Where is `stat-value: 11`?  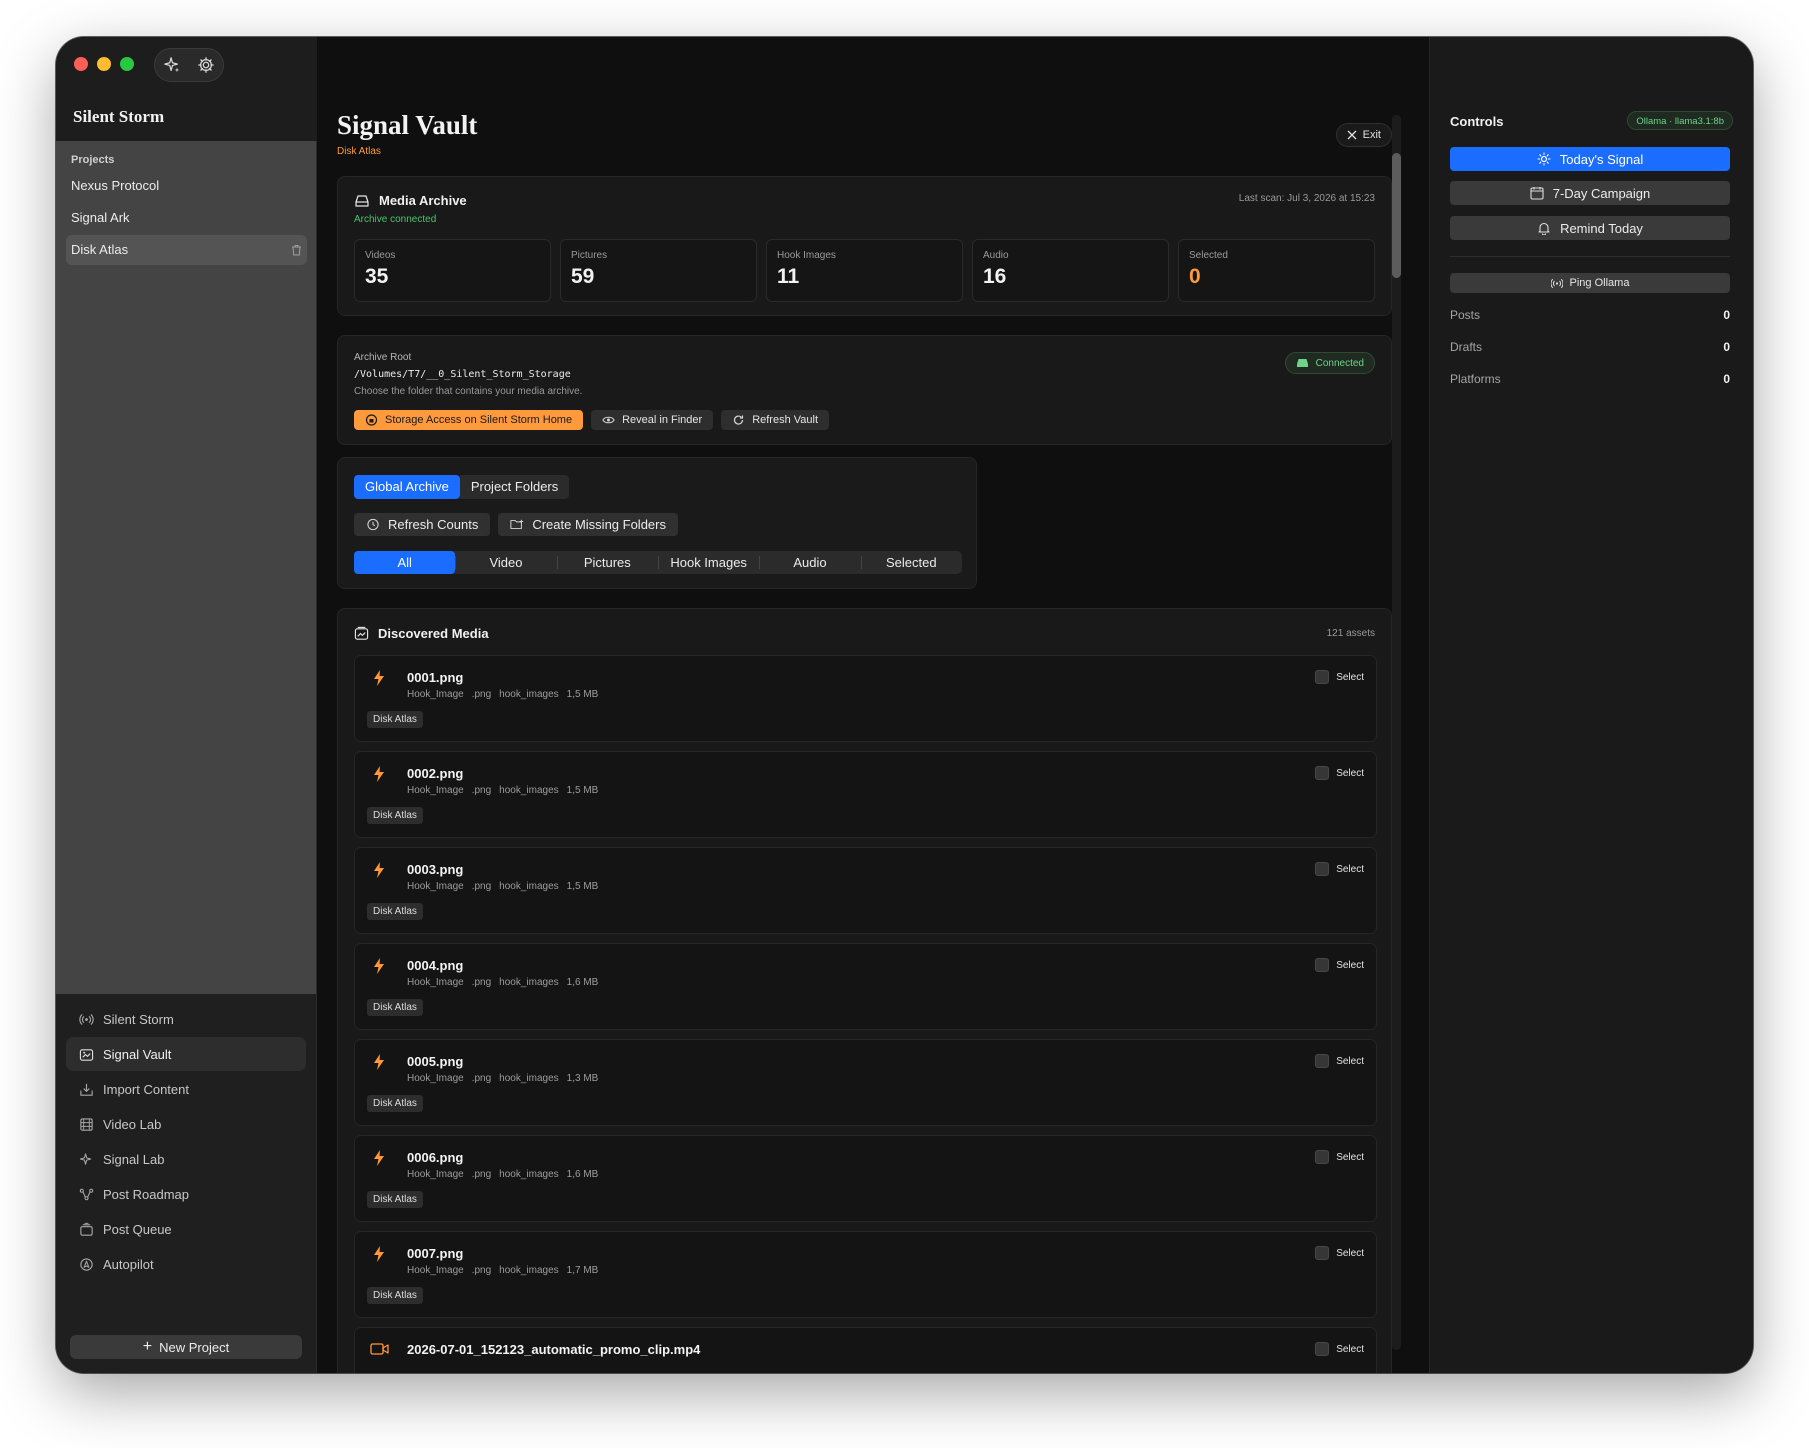
stat-value: 11 is located at coordinates (788, 276).